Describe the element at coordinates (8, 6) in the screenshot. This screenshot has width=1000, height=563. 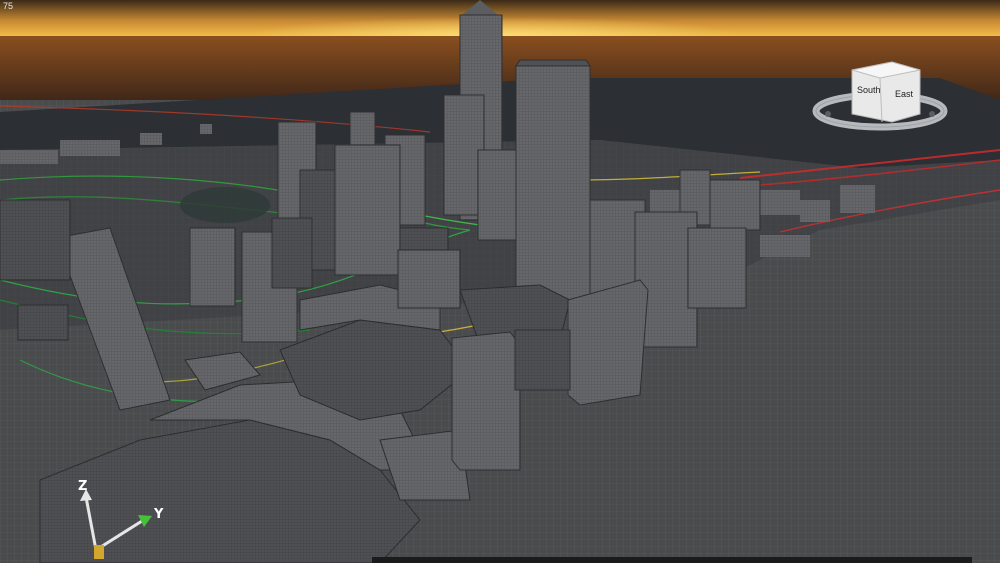
I see `fps-counter: 75` at that location.